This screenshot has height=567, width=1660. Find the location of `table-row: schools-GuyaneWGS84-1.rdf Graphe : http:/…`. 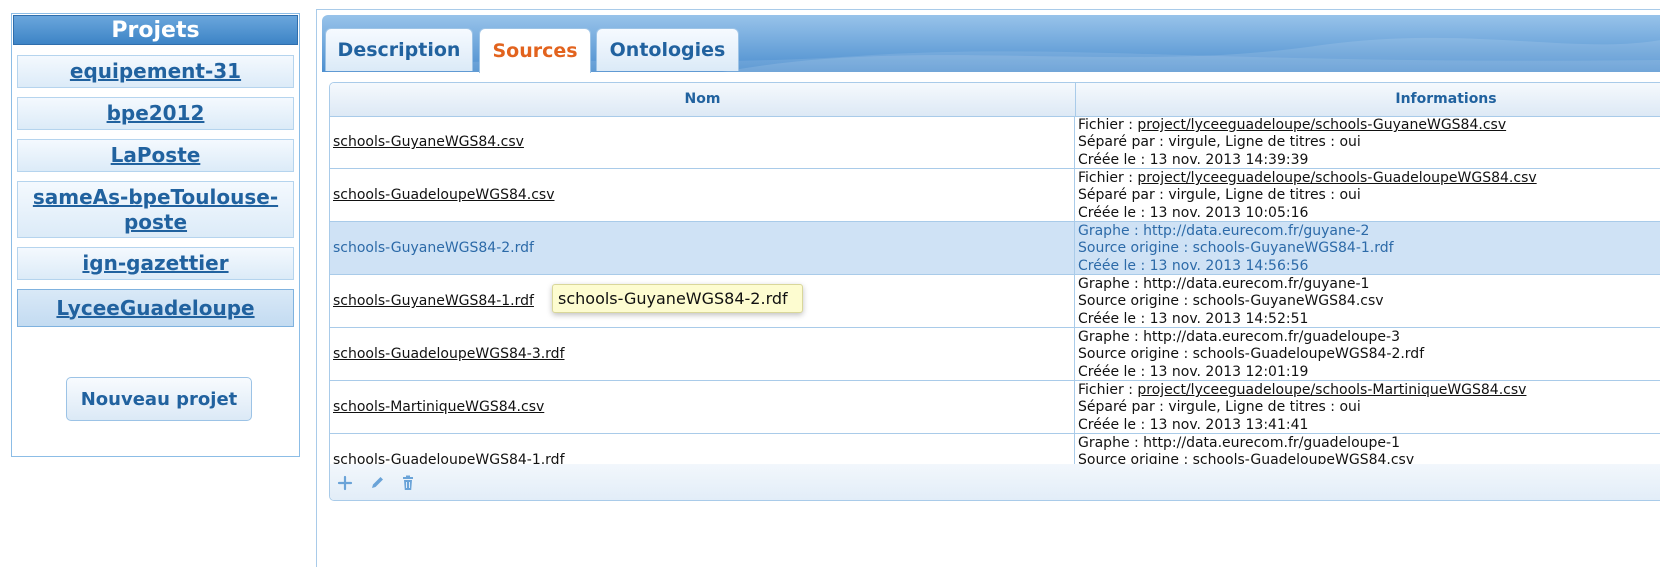

table-row: schools-GuyaneWGS84-1.rdf Graphe : http:/… is located at coordinates (995, 301).